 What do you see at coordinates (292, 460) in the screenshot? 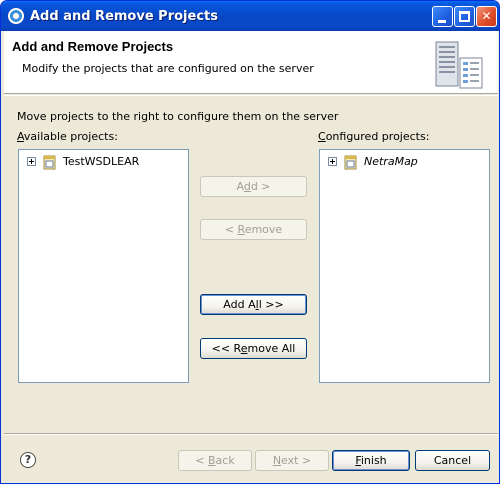
I see `next-button: Next >` at bounding box center [292, 460].